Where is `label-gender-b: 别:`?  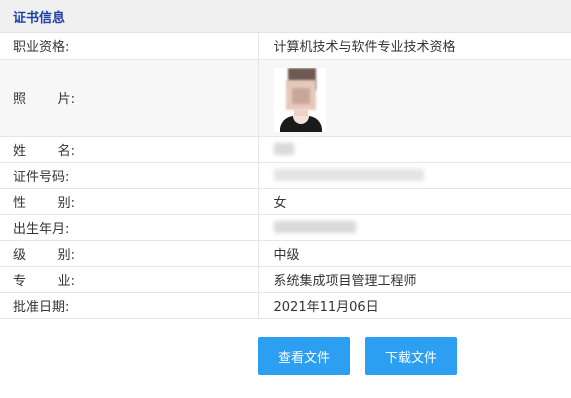
label-gender-b: 别: is located at coordinates (66, 203).